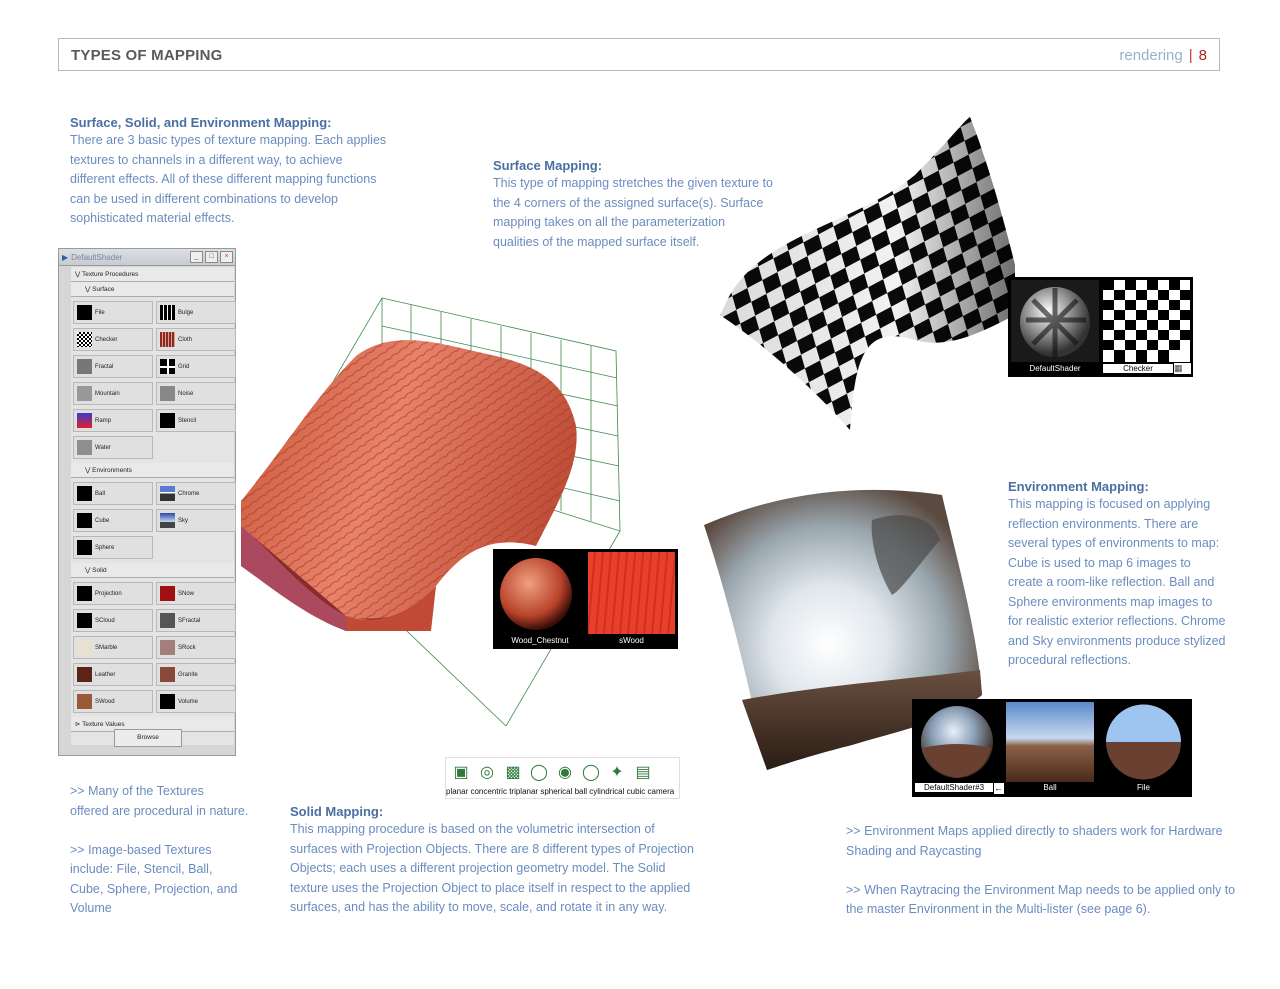  I want to click on texture-noise: Noise, so click(196, 393).